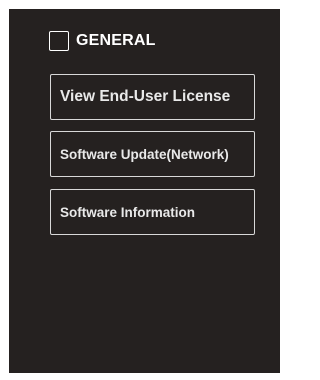 This screenshot has width=320, height=380. What do you see at coordinates (59, 41) in the screenshot?
I see `checkbox-outline-icon` at bounding box center [59, 41].